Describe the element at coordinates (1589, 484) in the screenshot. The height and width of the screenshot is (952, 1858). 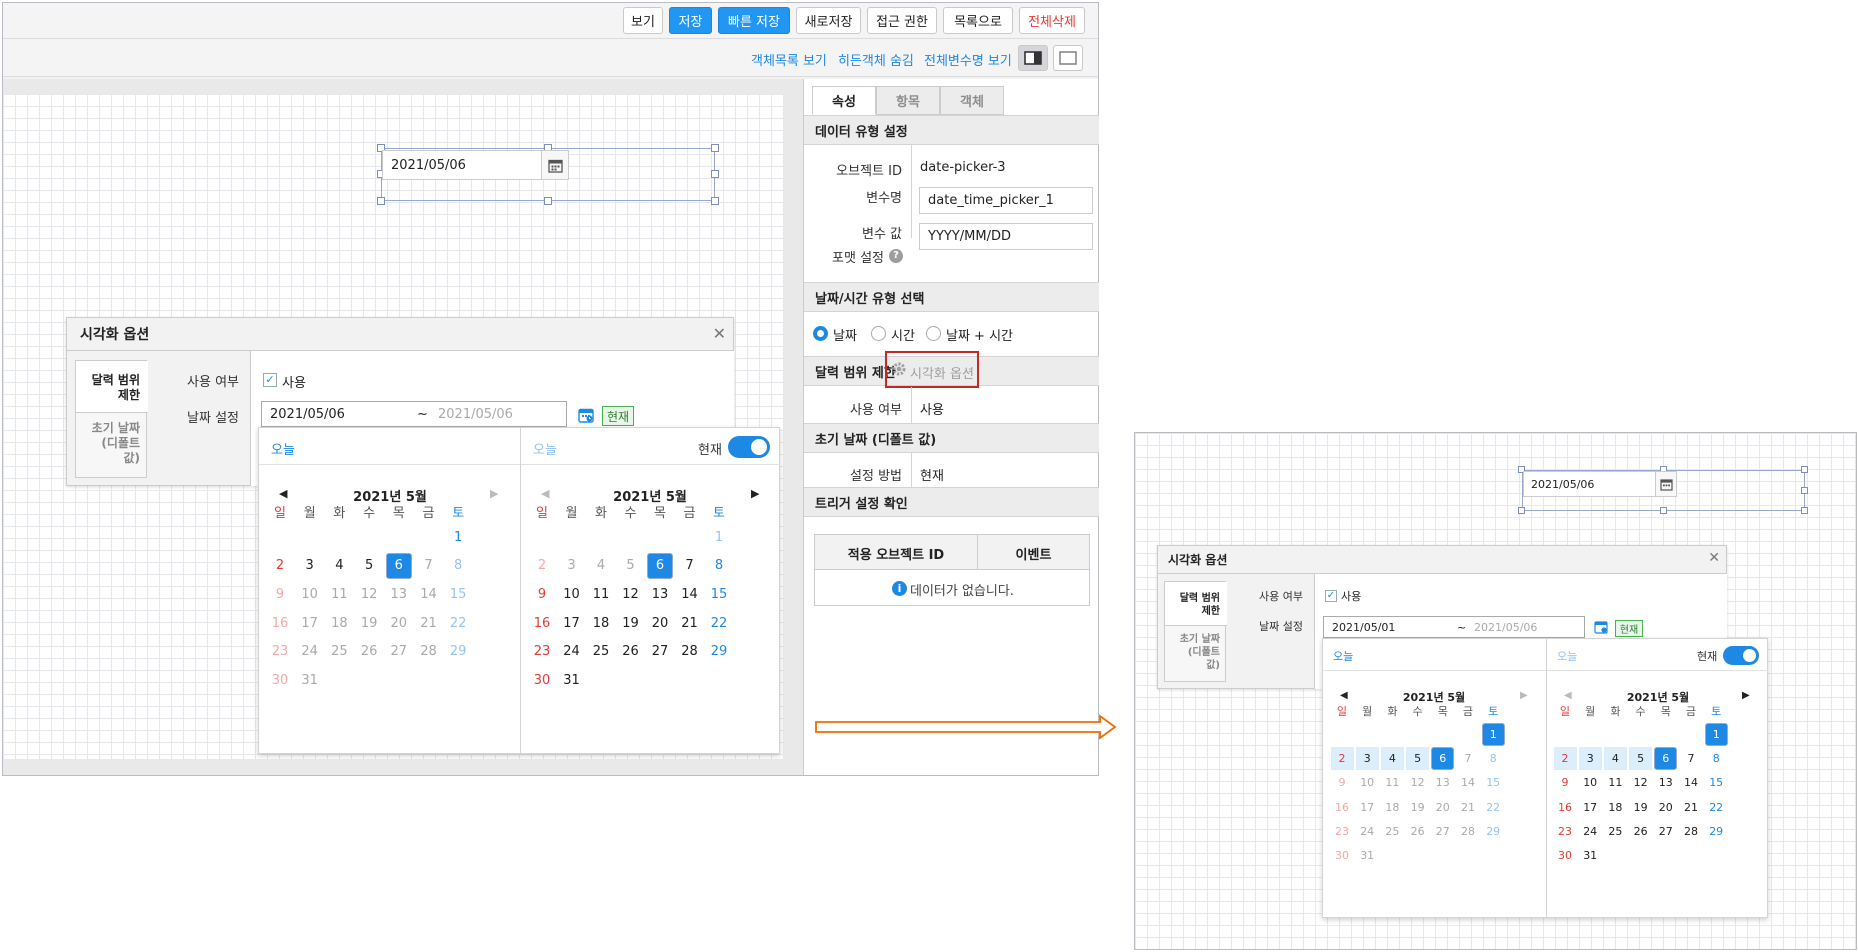
I see `datepicker-input: 2021/05/06` at that location.